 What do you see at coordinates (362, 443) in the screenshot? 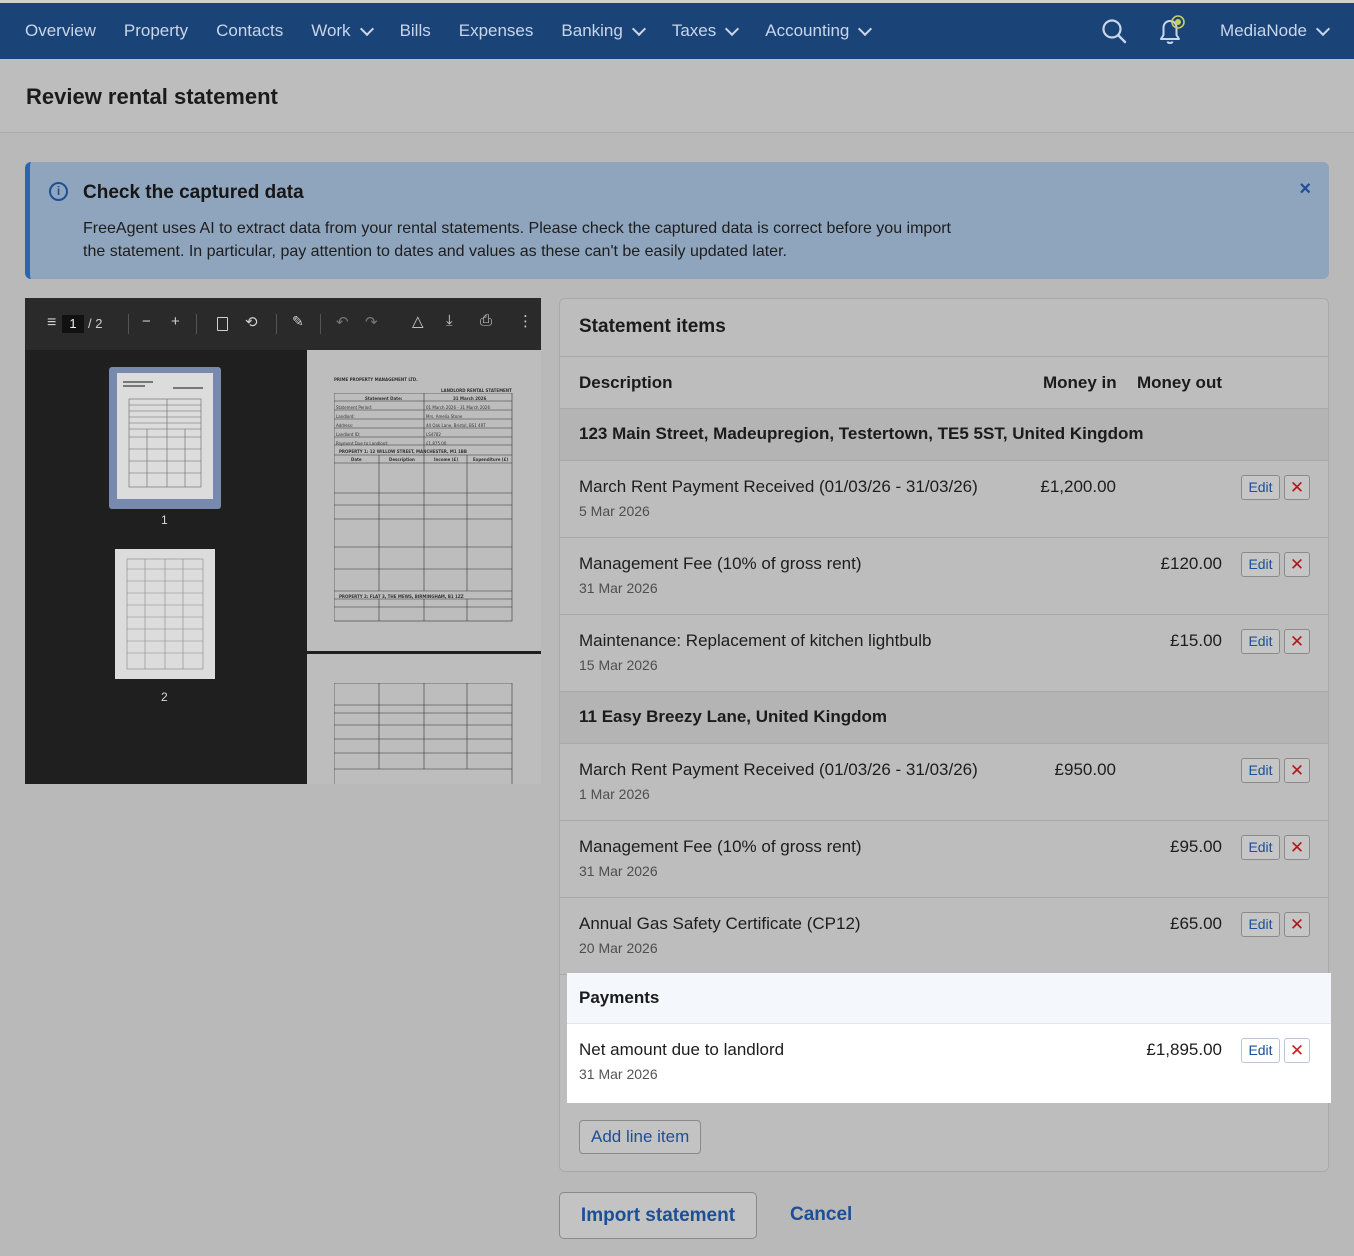
I see `doc-field-label: Payment Due to Landlord:` at bounding box center [362, 443].